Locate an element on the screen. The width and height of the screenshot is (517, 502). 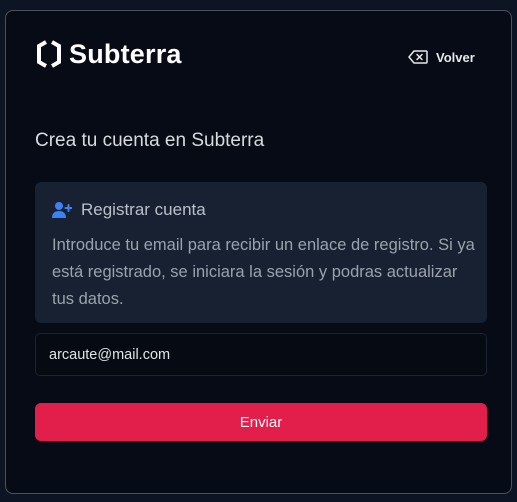
info-panel-title: Registrar cuenta is located at coordinates (143, 209).